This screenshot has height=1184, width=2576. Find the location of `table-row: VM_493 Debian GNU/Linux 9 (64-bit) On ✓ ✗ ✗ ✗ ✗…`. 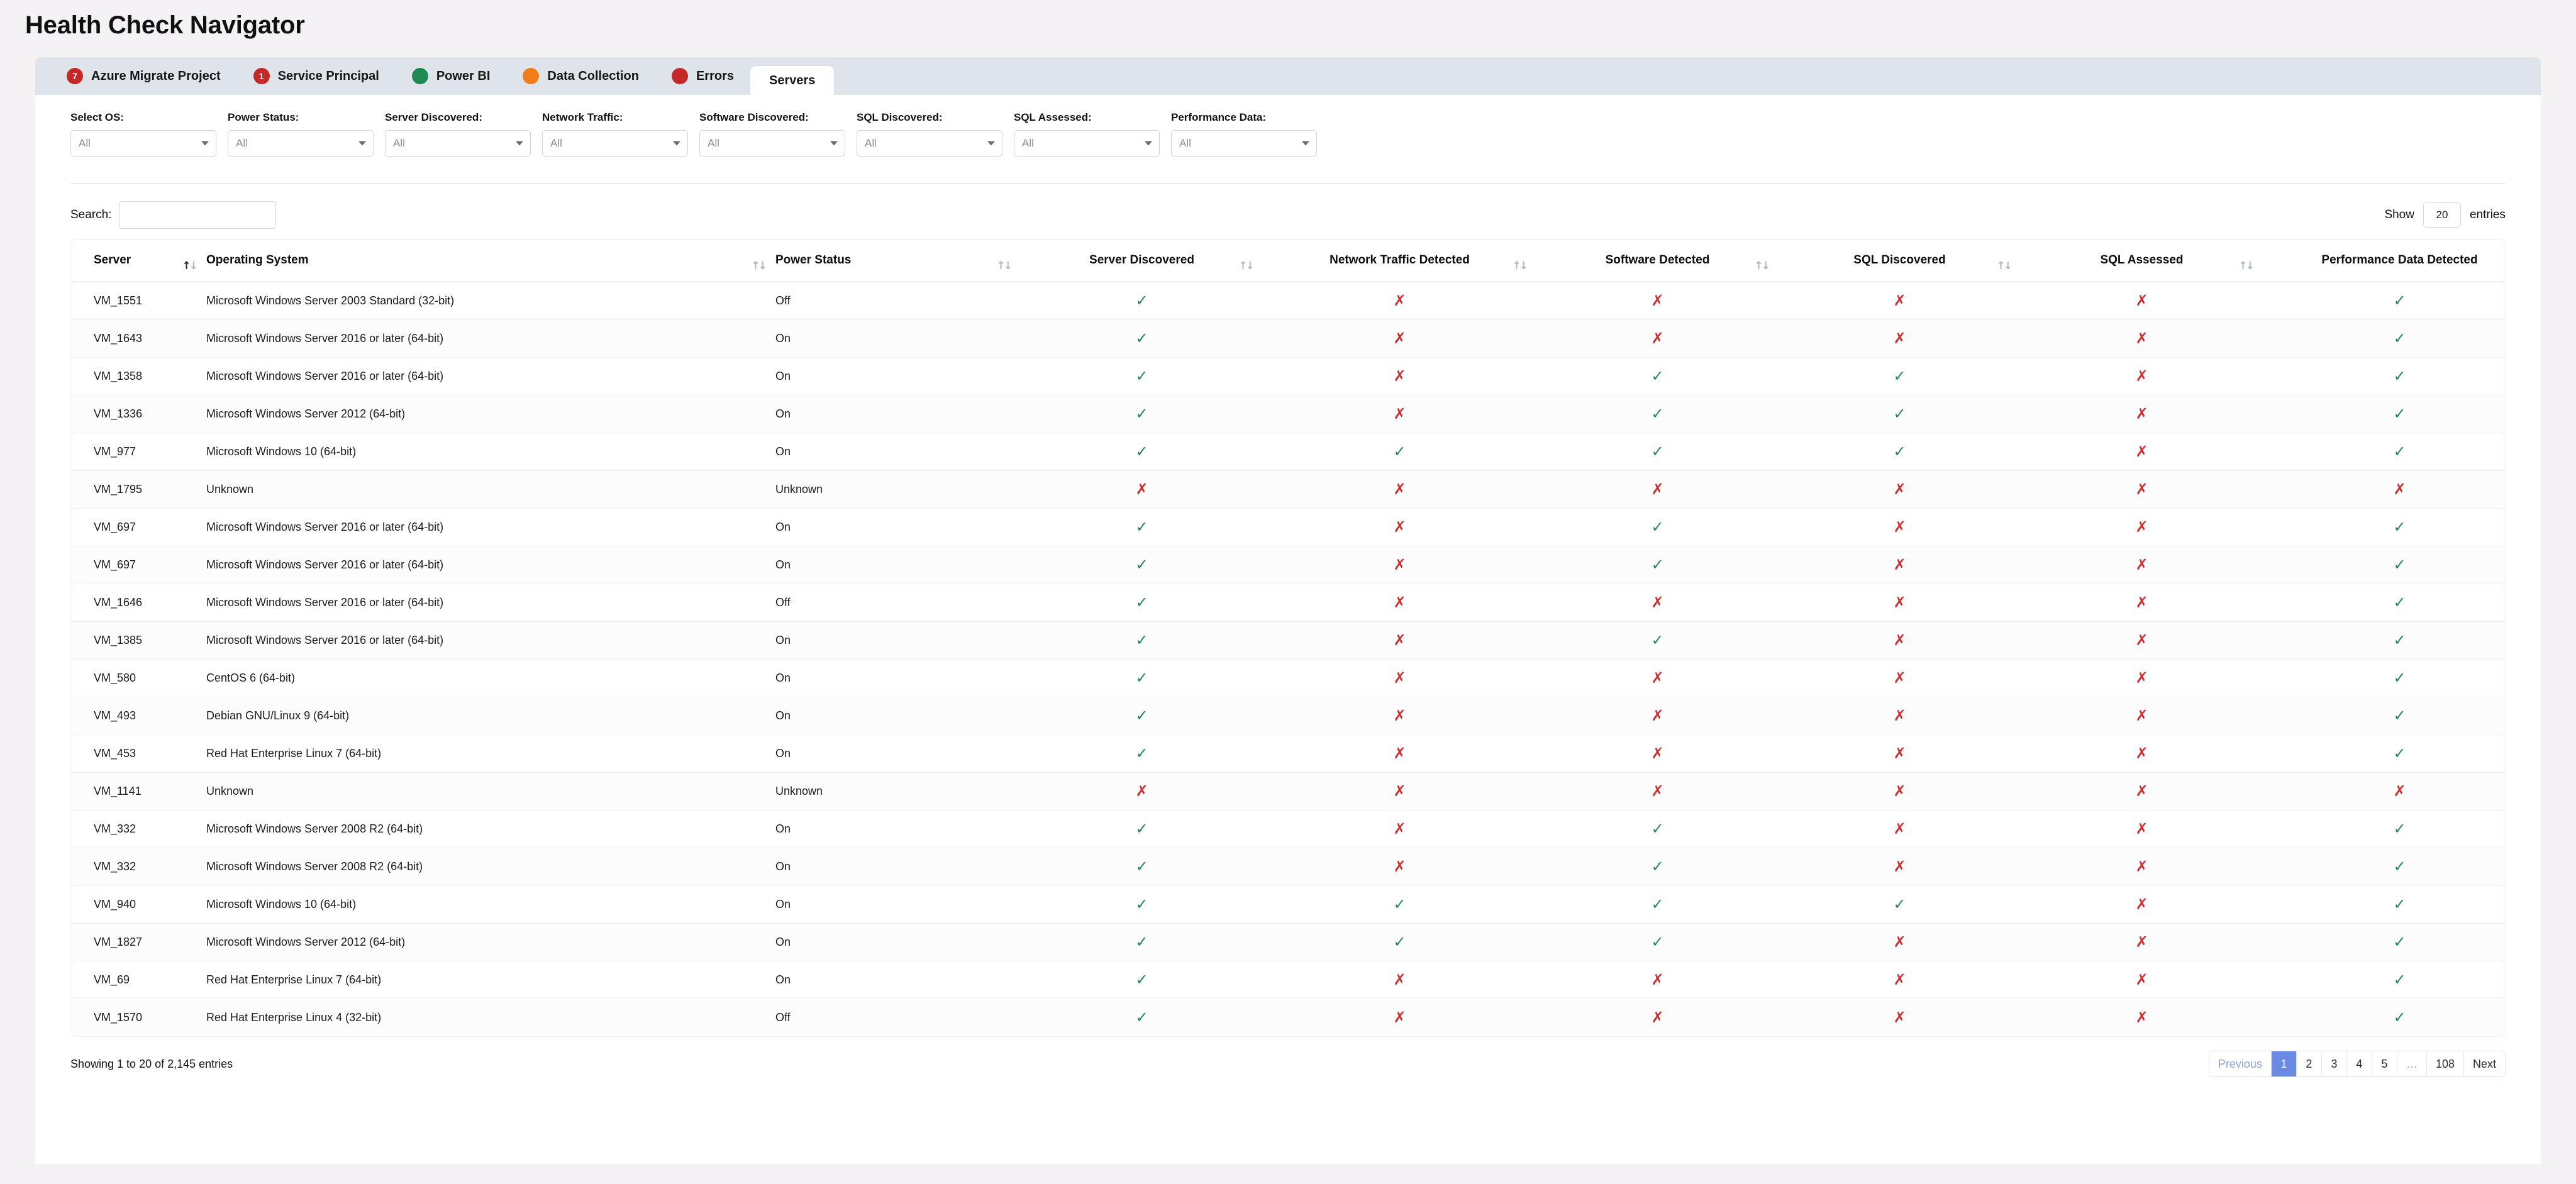

table-row: VM_493 Debian GNU/Linux 9 (64-bit) On ✓ ✗ ✗ ✗ ✗… is located at coordinates (1288, 716).